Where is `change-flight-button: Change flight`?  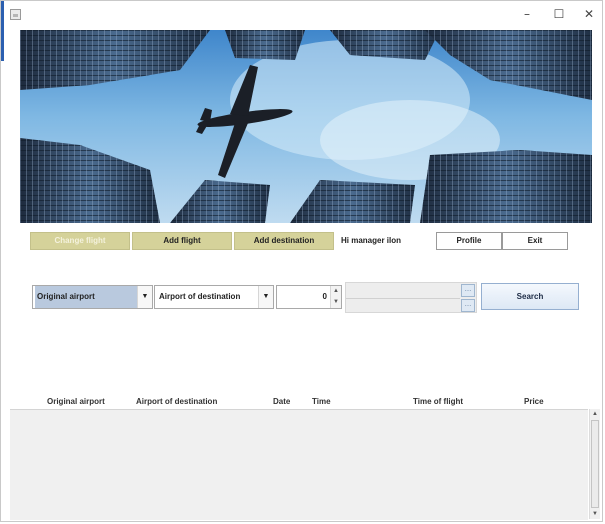
change-flight-button: Change flight is located at coordinates (80, 241).